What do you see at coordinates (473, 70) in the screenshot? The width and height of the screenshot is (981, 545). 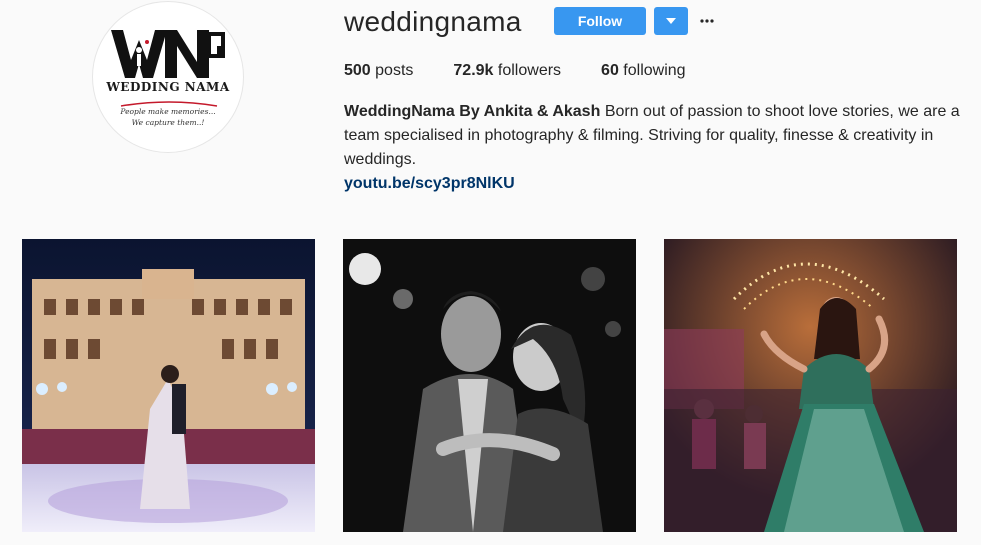 I see `followers-count: 72.9k` at bounding box center [473, 70].